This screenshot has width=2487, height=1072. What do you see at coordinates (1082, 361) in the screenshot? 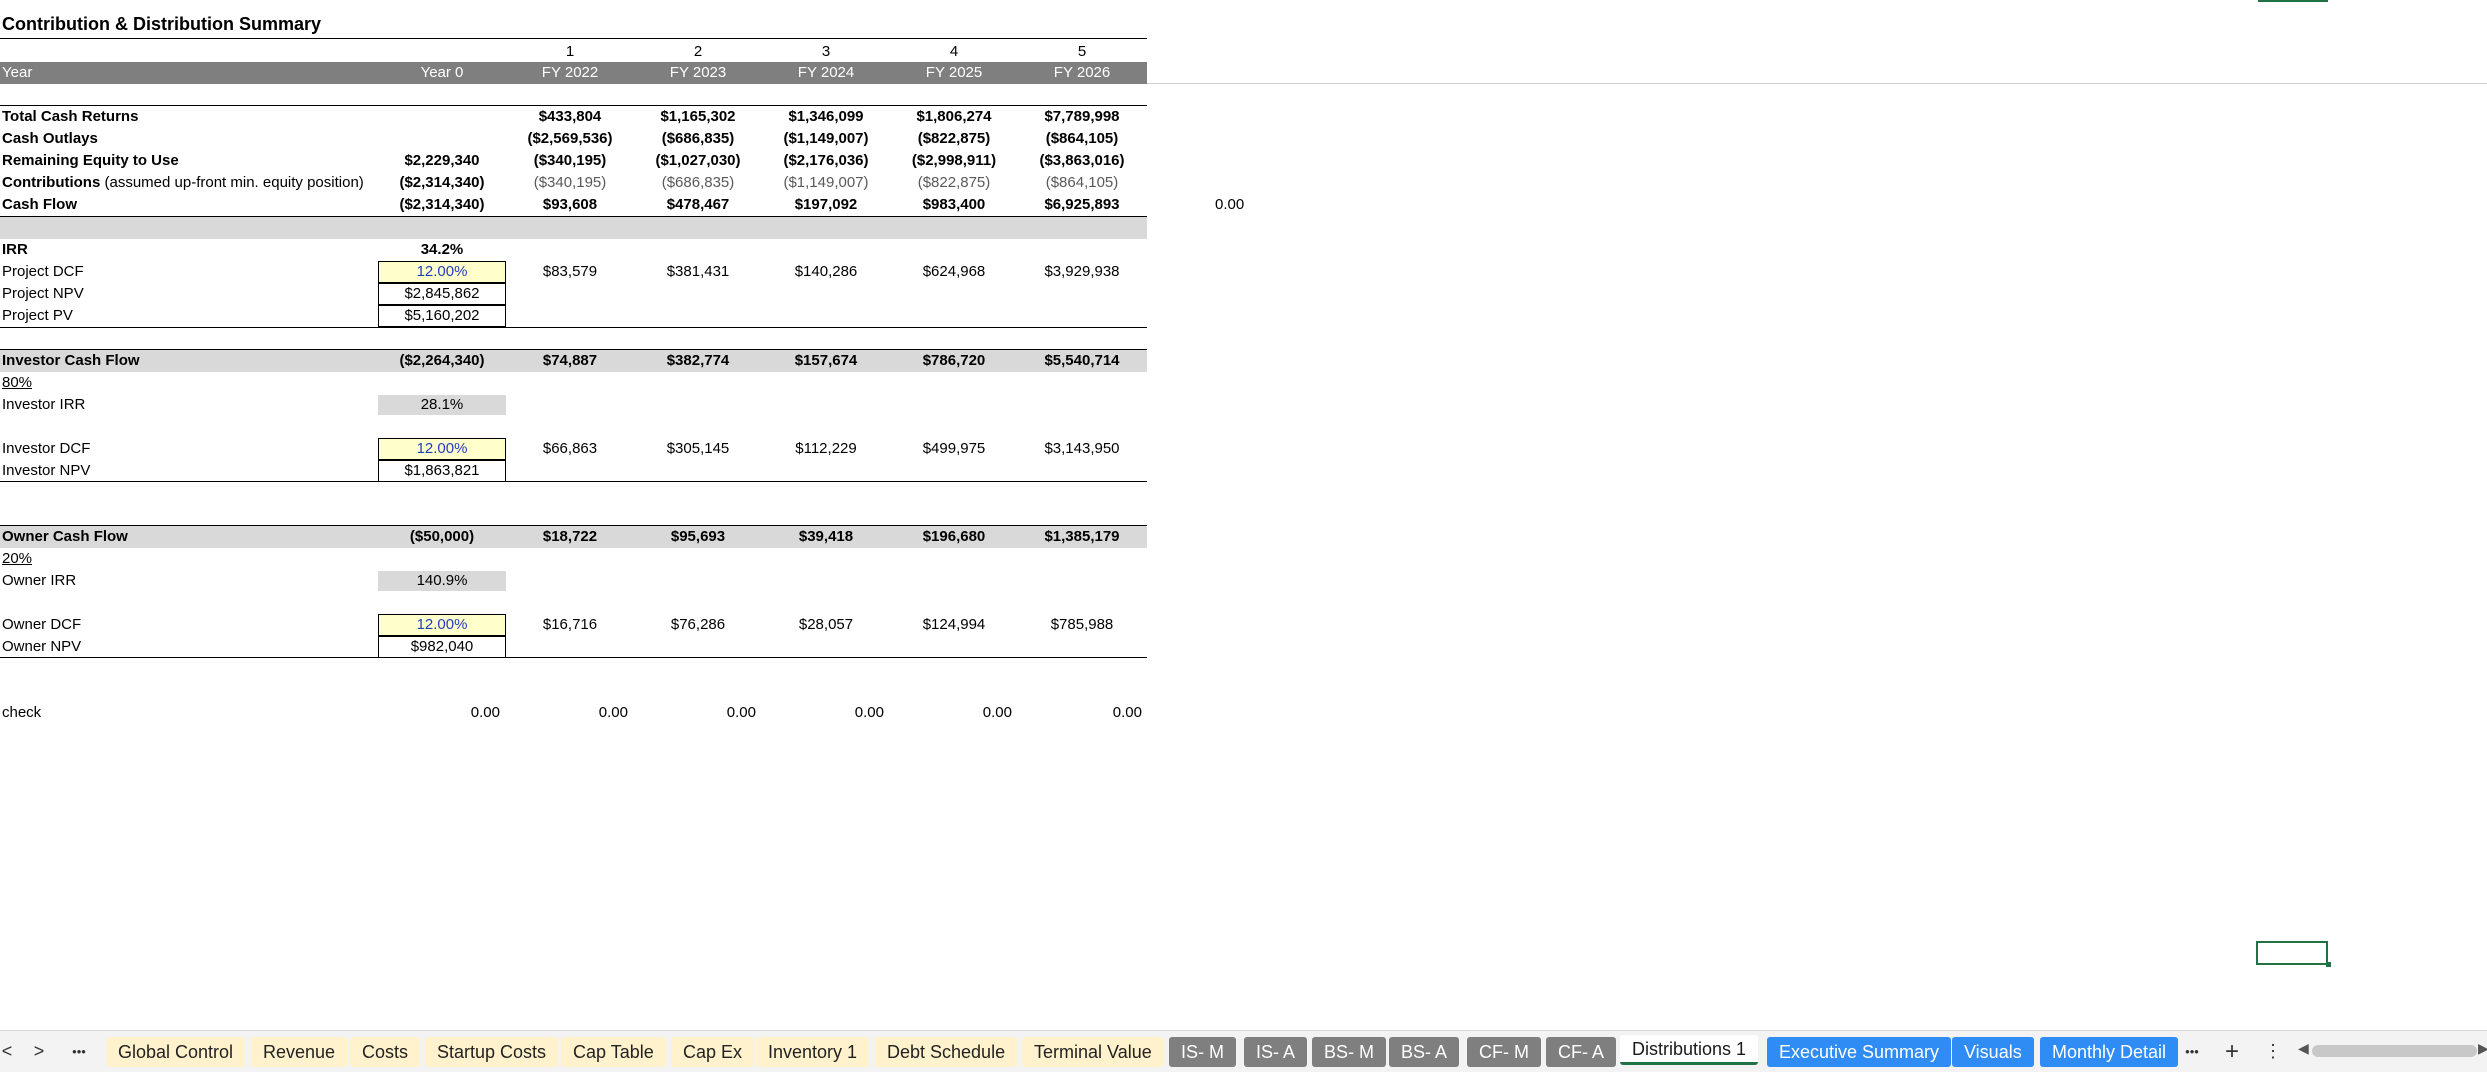
I see `value-cell: $5,540,714` at bounding box center [1082, 361].